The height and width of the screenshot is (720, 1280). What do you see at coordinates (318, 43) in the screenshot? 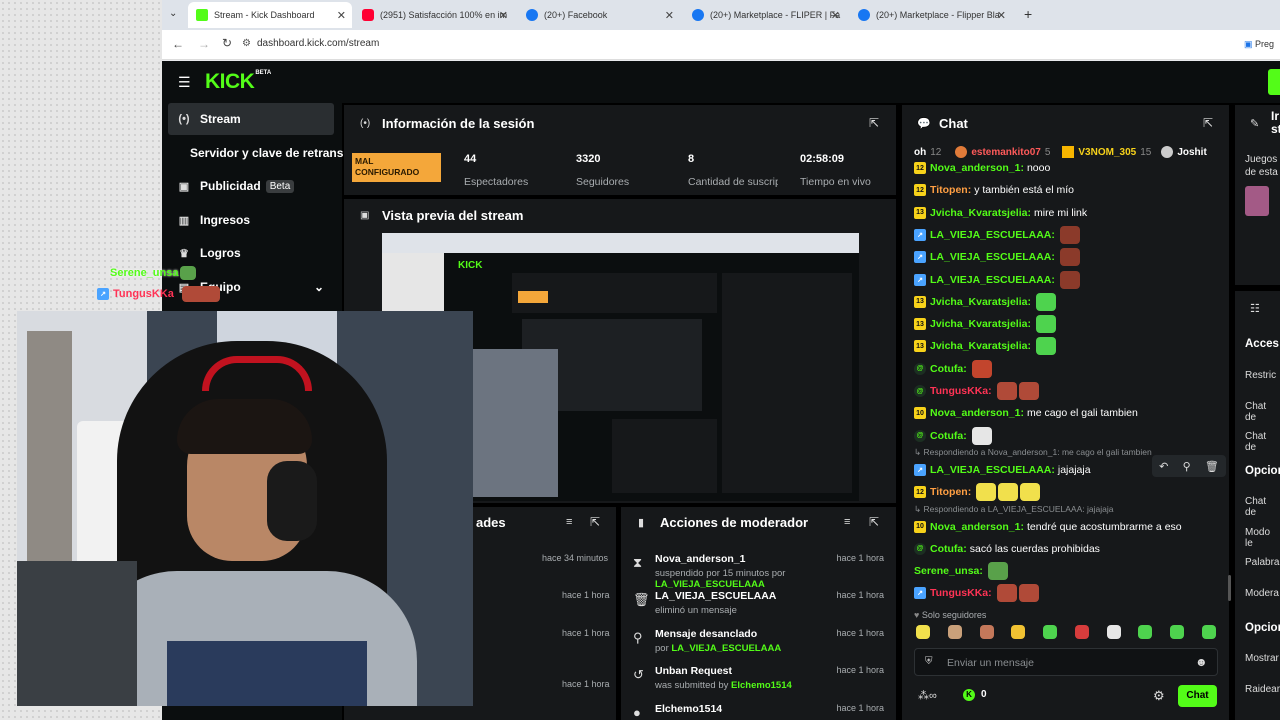
I see `url-input: dashboard.kick.com/stream` at bounding box center [318, 43].